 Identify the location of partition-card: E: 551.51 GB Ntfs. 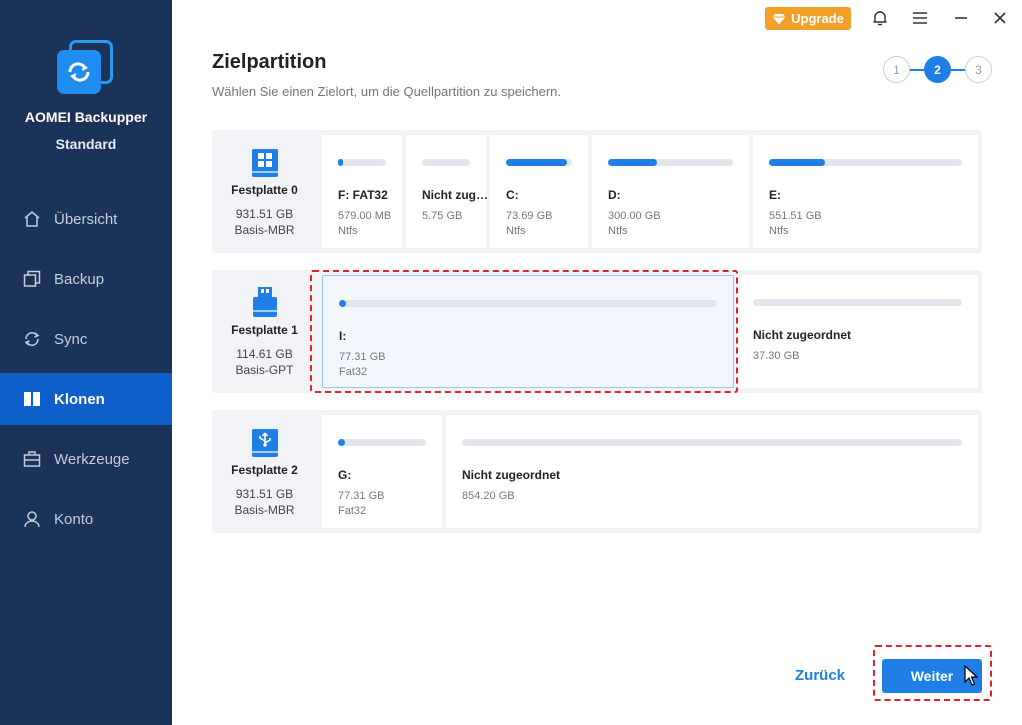
(865, 191).